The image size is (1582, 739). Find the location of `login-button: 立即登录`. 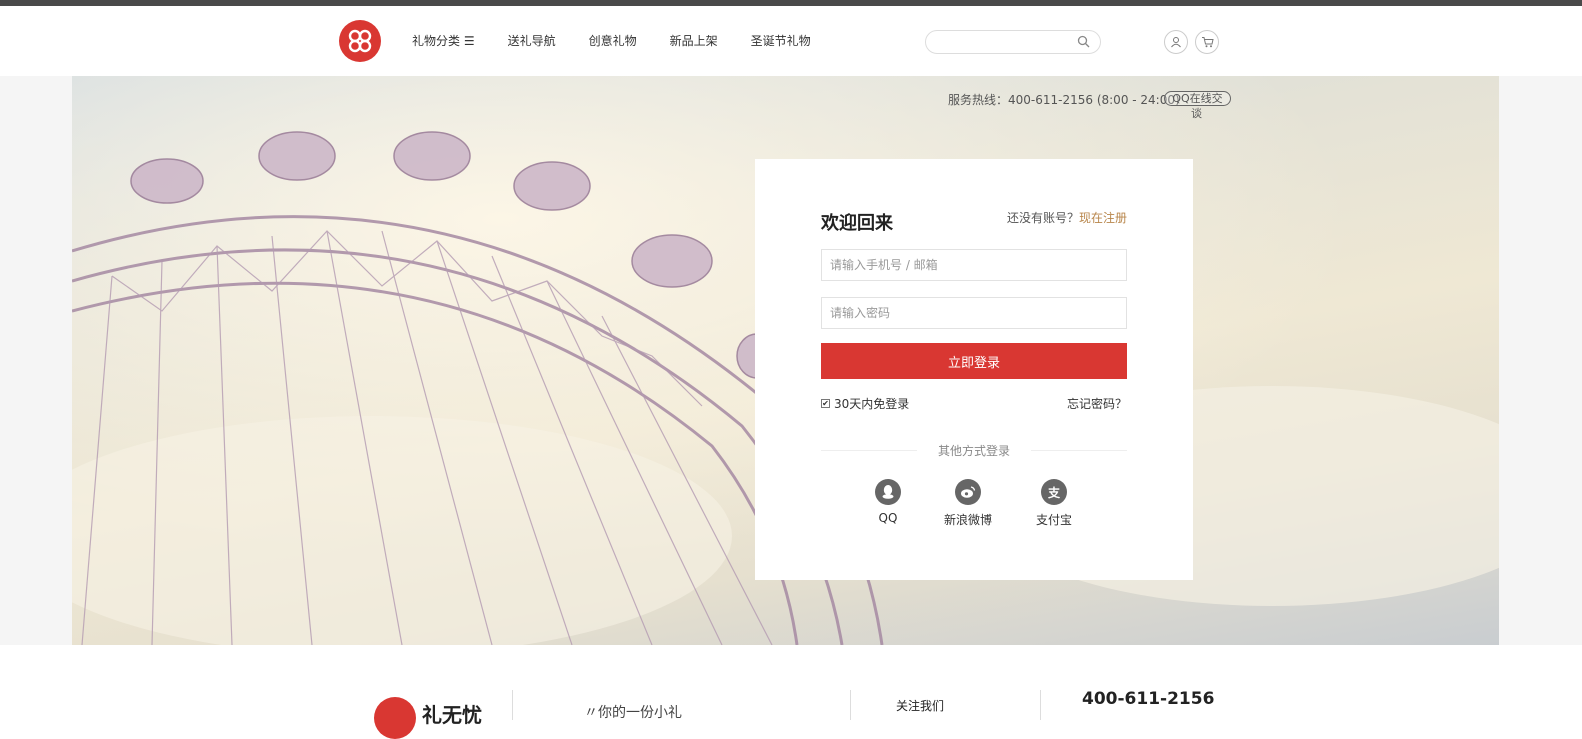

login-button: 立即登录 is located at coordinates (974, 361).